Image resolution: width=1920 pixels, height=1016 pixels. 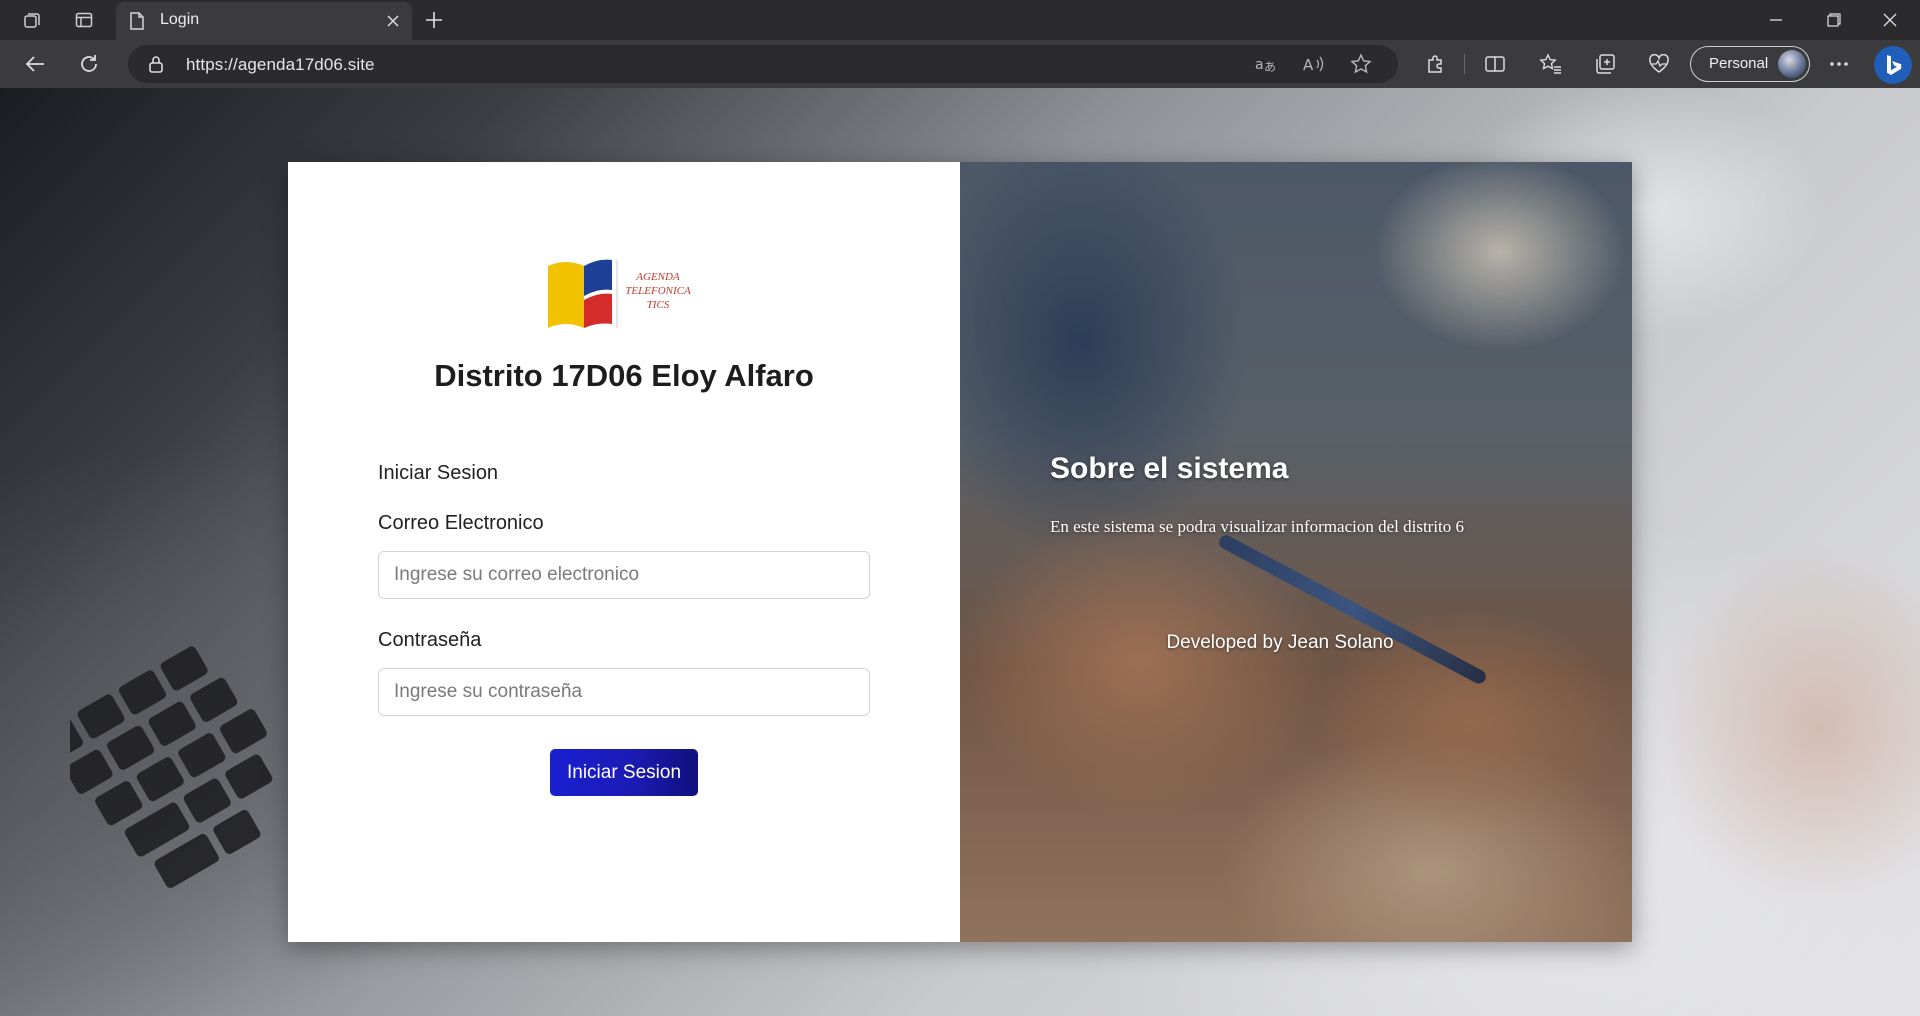 What do you see at coordinates (156, 66) in the screenshot?
I see `lock-icon` at bounding box center [156, 66].